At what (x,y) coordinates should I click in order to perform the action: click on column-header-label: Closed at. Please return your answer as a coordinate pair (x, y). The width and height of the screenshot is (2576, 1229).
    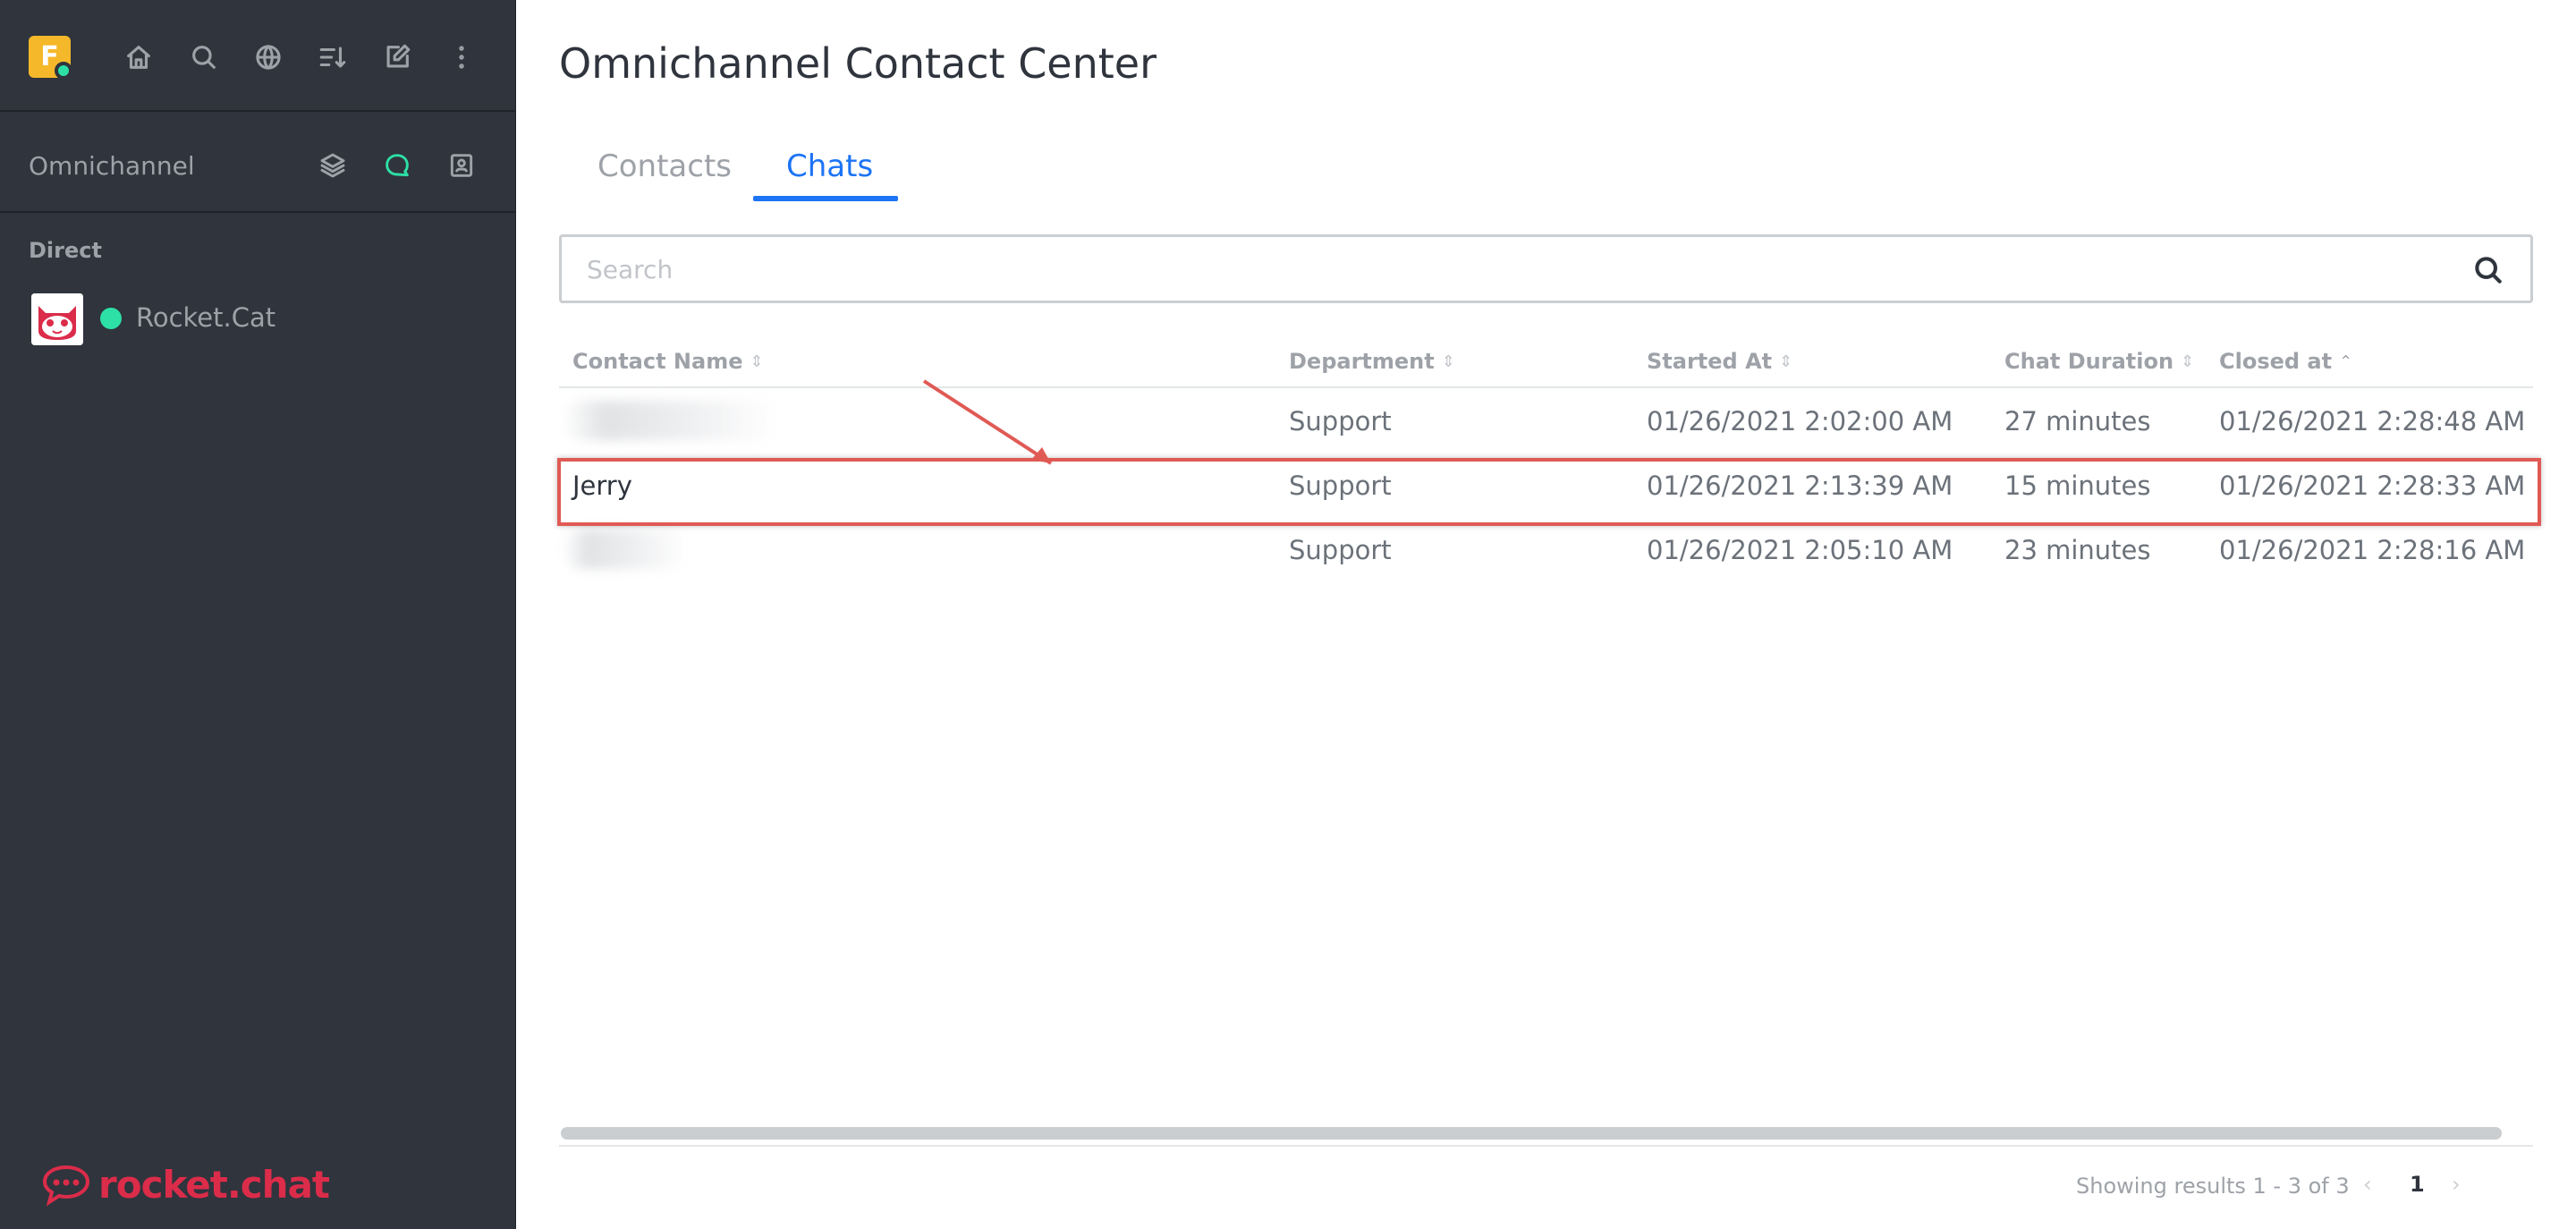
    Looking at the image, I should click on (2276, 361).